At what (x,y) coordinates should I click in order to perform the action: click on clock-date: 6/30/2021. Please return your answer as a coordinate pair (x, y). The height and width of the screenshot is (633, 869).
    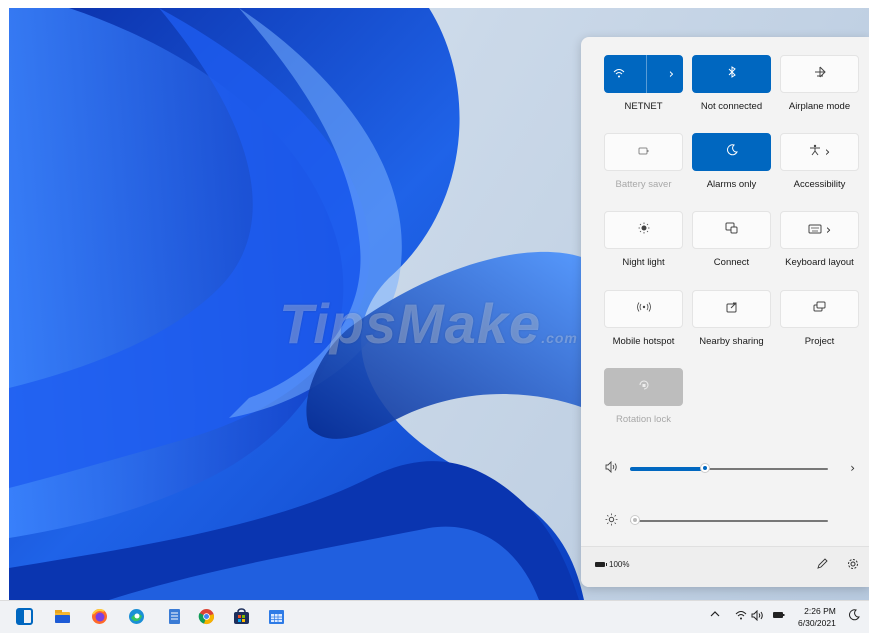
    Looking at the image, I should click on (817, 623).